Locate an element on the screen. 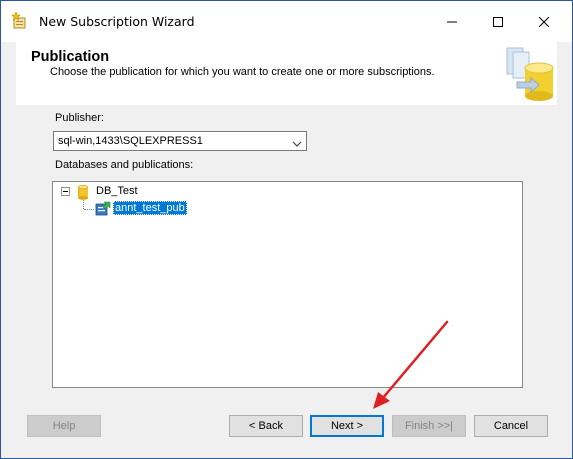  publisher-select-value: sql-win,1433\SQLEXPRESS1 is located at coordinates (130, 141).